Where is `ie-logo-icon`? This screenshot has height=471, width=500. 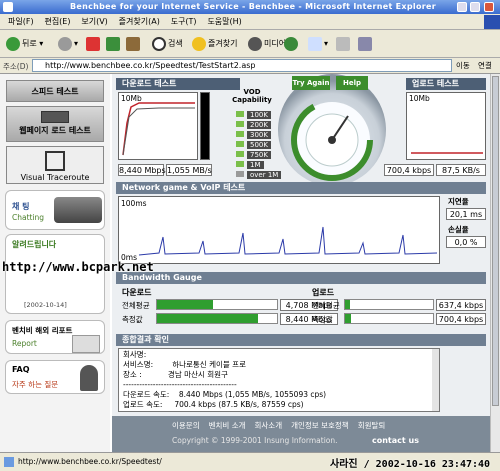
ie-logo-icon is located at coordinates (8, 7).